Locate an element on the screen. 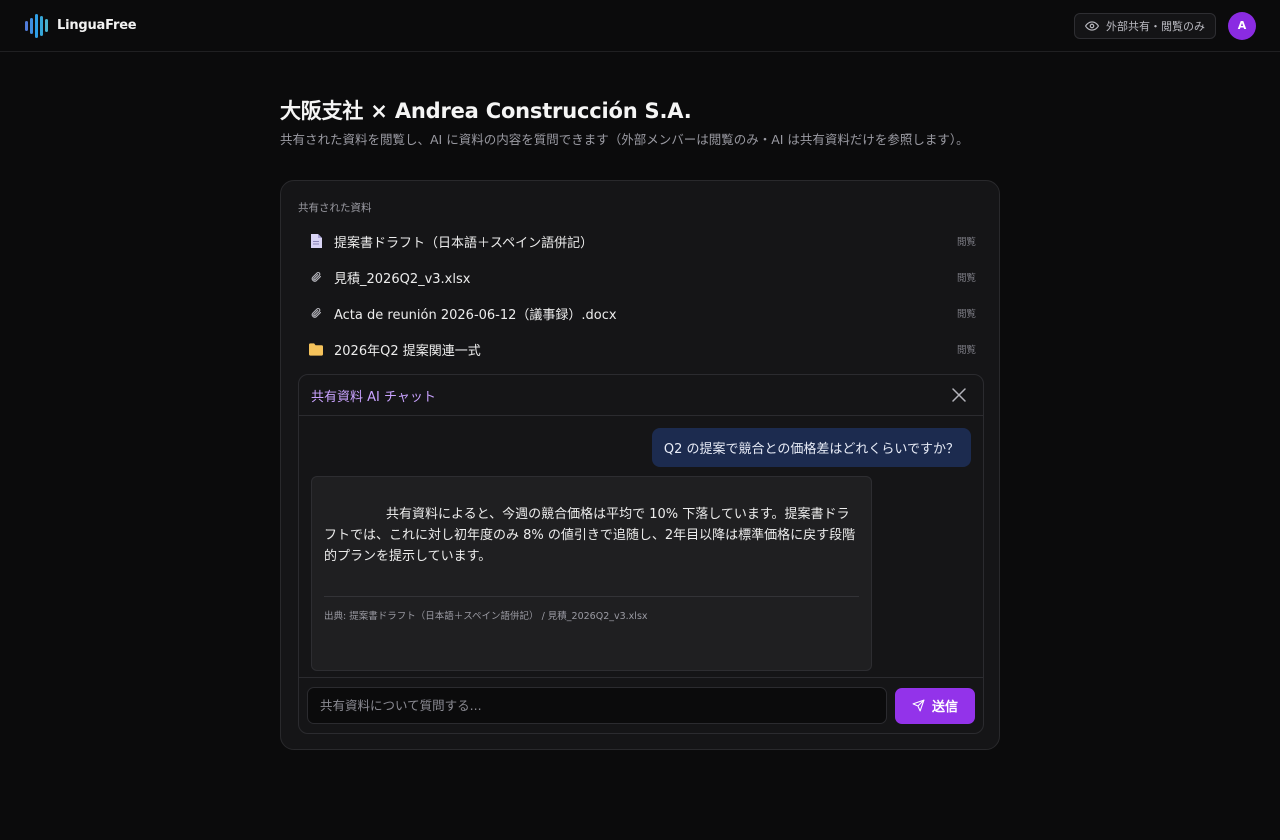  page-title: 大阪支社 × Andrea Construcción S.A. is located at coordinates (486, 111).